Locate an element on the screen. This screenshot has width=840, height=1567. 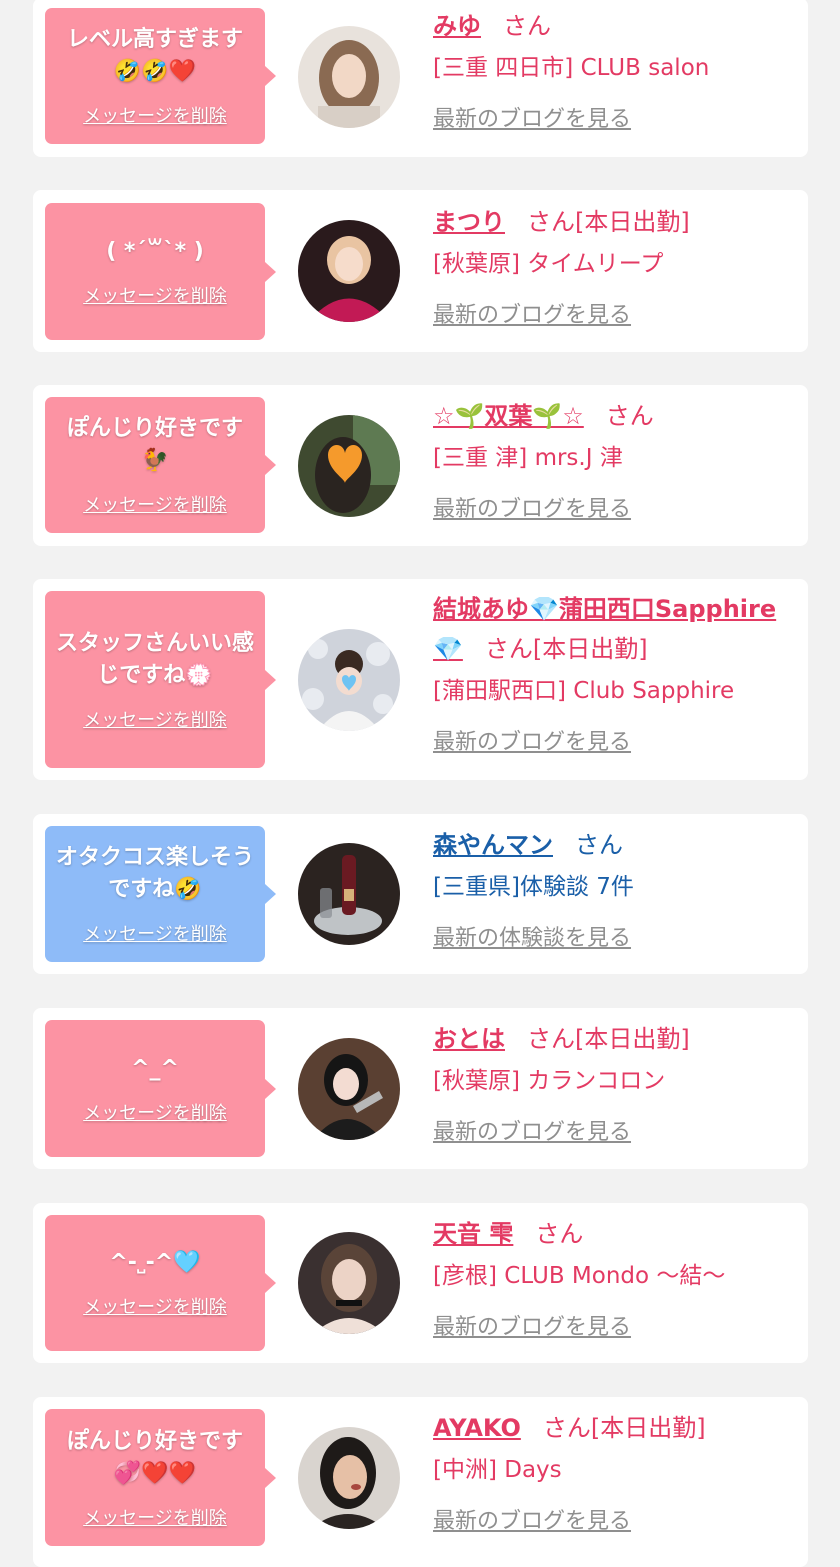
user-name-link: 森やんマン is located at coordinates (493, 845).